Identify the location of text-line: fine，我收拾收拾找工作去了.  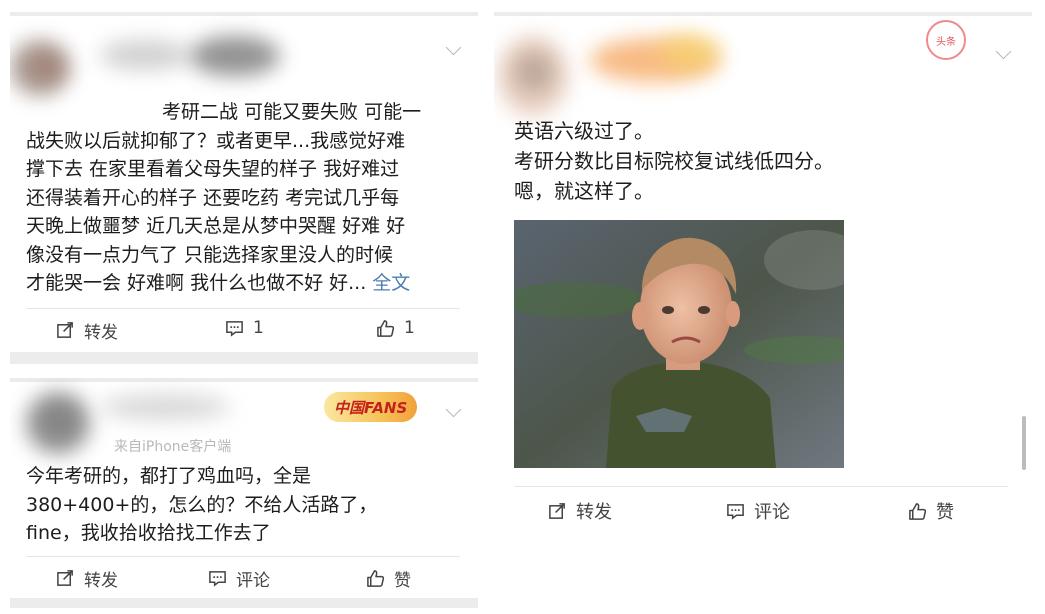
(148, 533).